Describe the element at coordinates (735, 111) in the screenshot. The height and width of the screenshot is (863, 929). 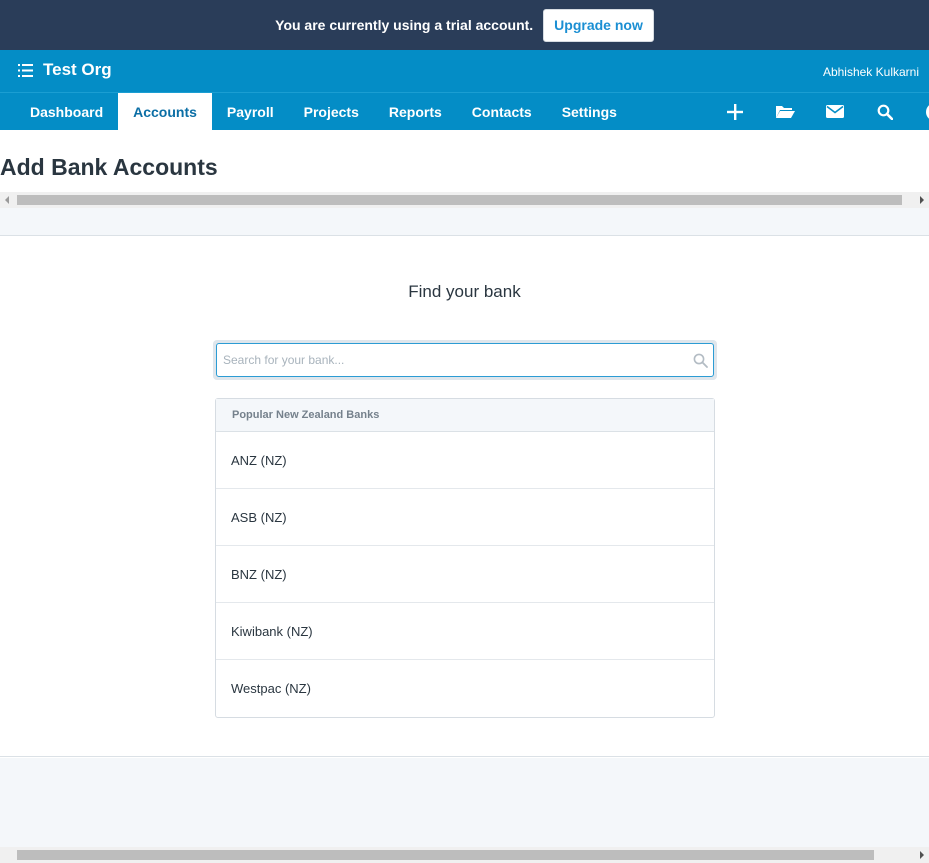
I see `plus-icon` at that location.